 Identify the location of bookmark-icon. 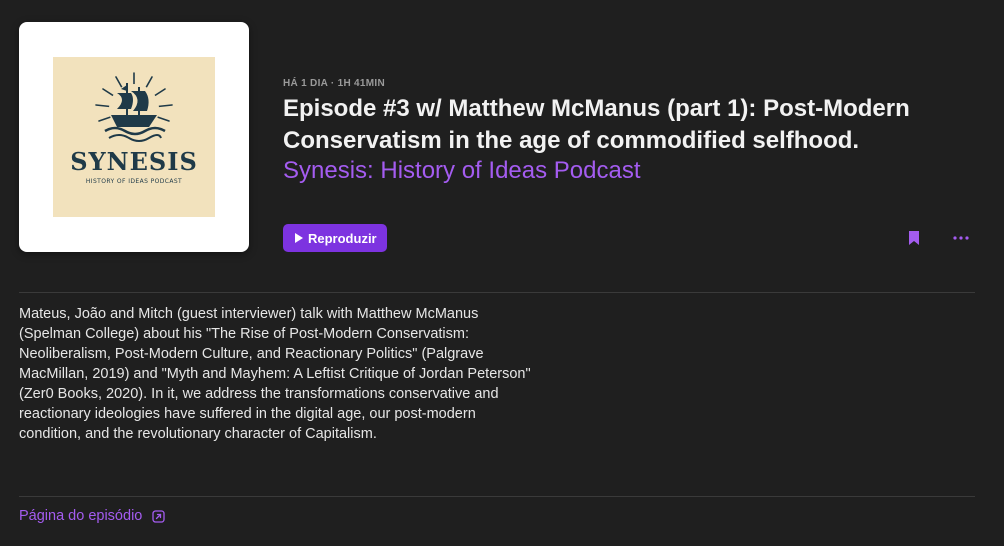
(914, 238).